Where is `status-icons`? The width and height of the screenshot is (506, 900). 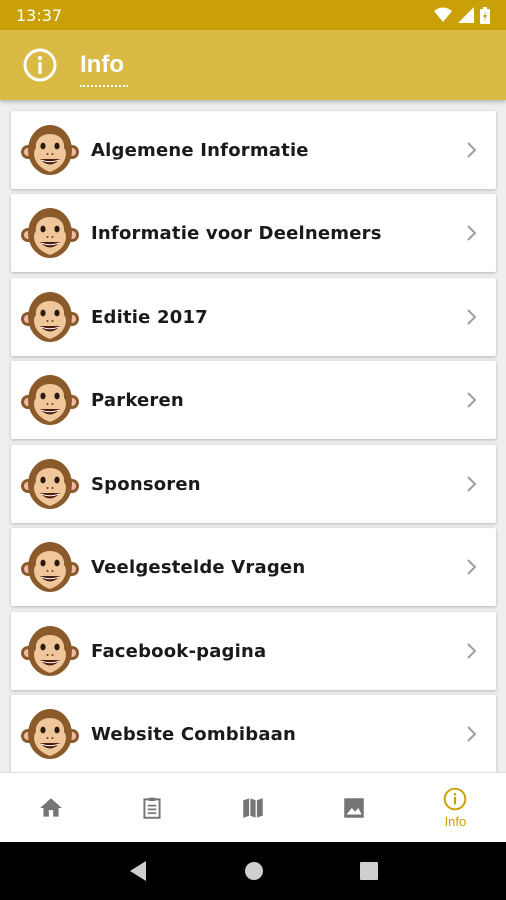
status-icons is located at coordinates (462, 15).